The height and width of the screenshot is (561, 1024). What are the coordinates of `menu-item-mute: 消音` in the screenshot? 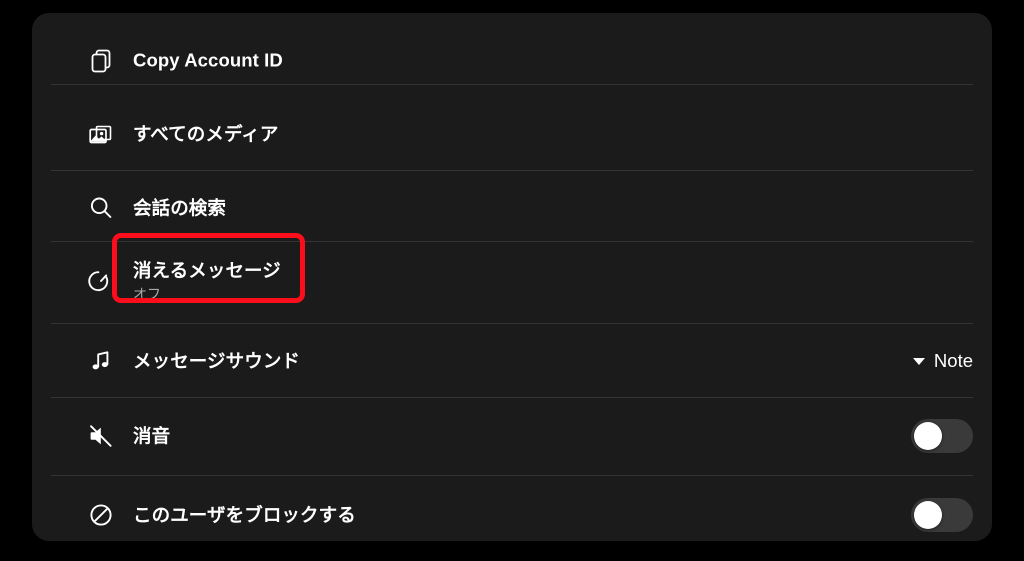 It's located at (512, 436).